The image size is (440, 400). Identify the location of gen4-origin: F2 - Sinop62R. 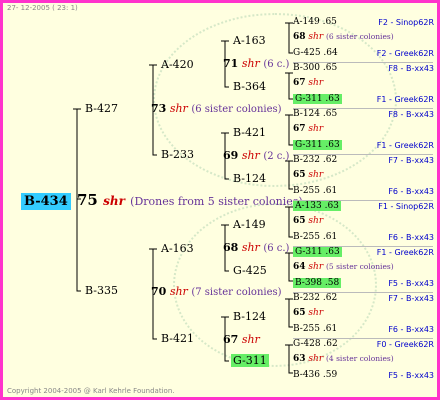
(406, 22).